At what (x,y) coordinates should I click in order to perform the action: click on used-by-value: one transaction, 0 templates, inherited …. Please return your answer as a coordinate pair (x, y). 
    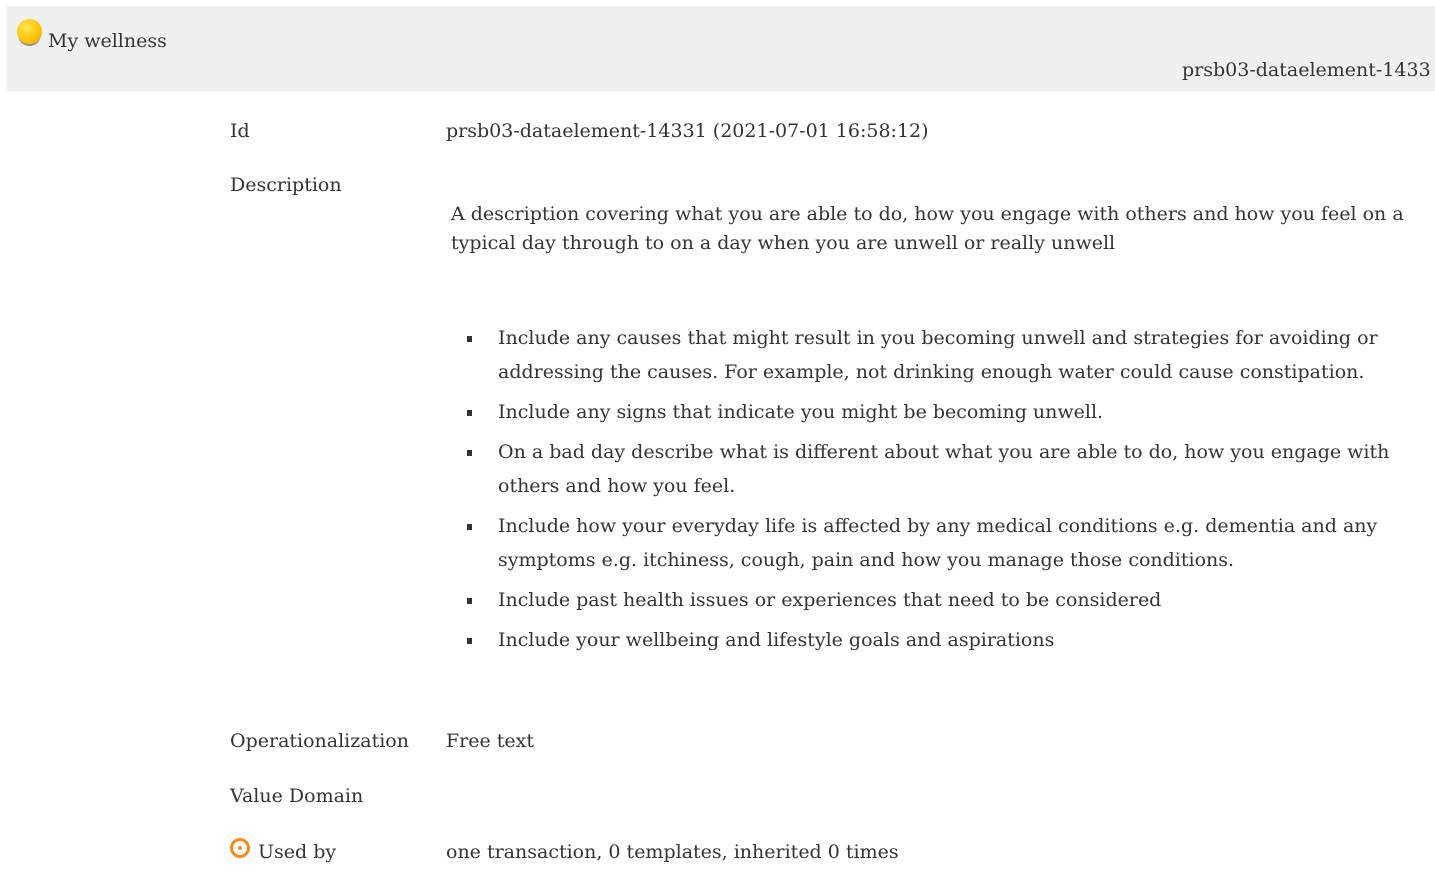
    Looking at the image, I should click on (672, 852).